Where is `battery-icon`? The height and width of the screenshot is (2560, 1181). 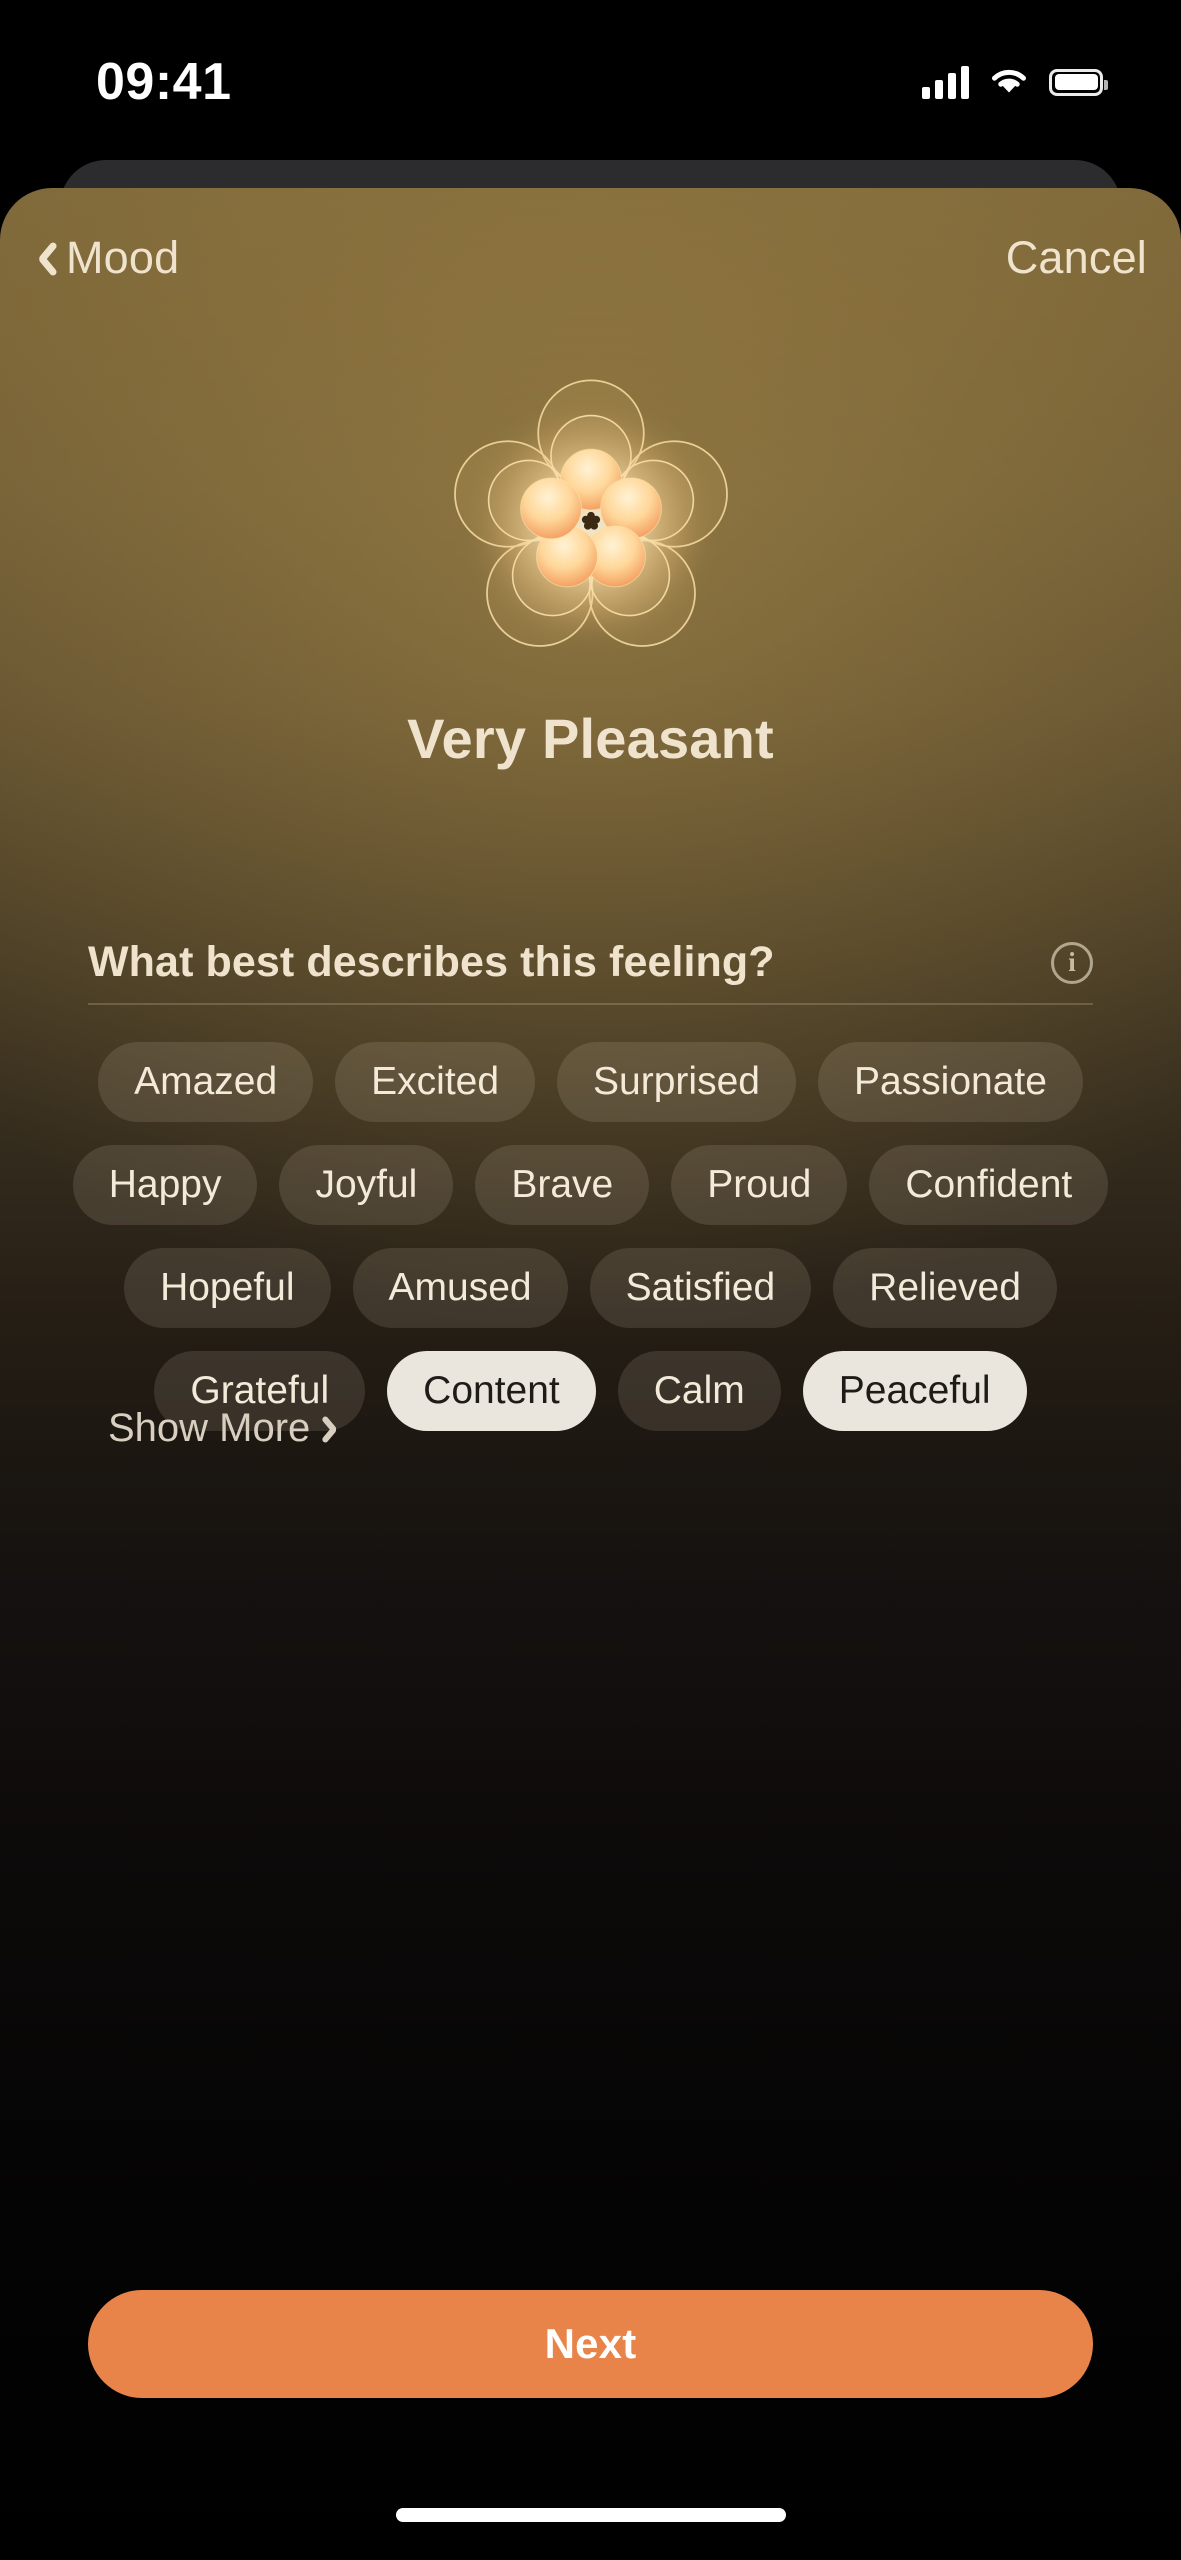
battery-icon is located at coordinates (1078, 82).